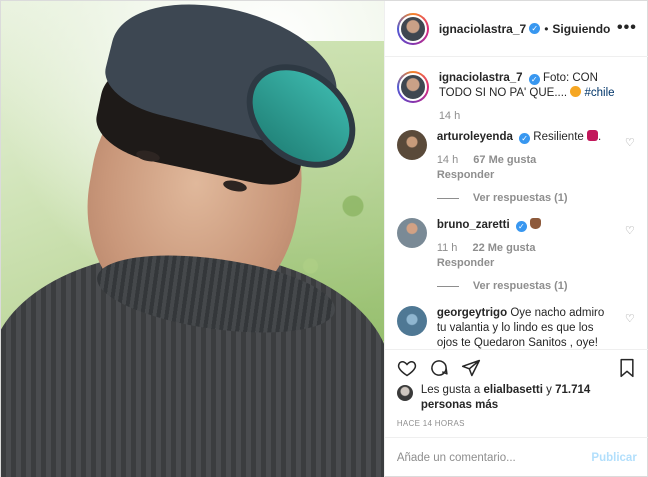 Image resolution: width=648 pixels, height=477 pixels. Describe the element at coordinates (527, 116) in the screenshot. I see `caption-meta: 14 h` at that location.